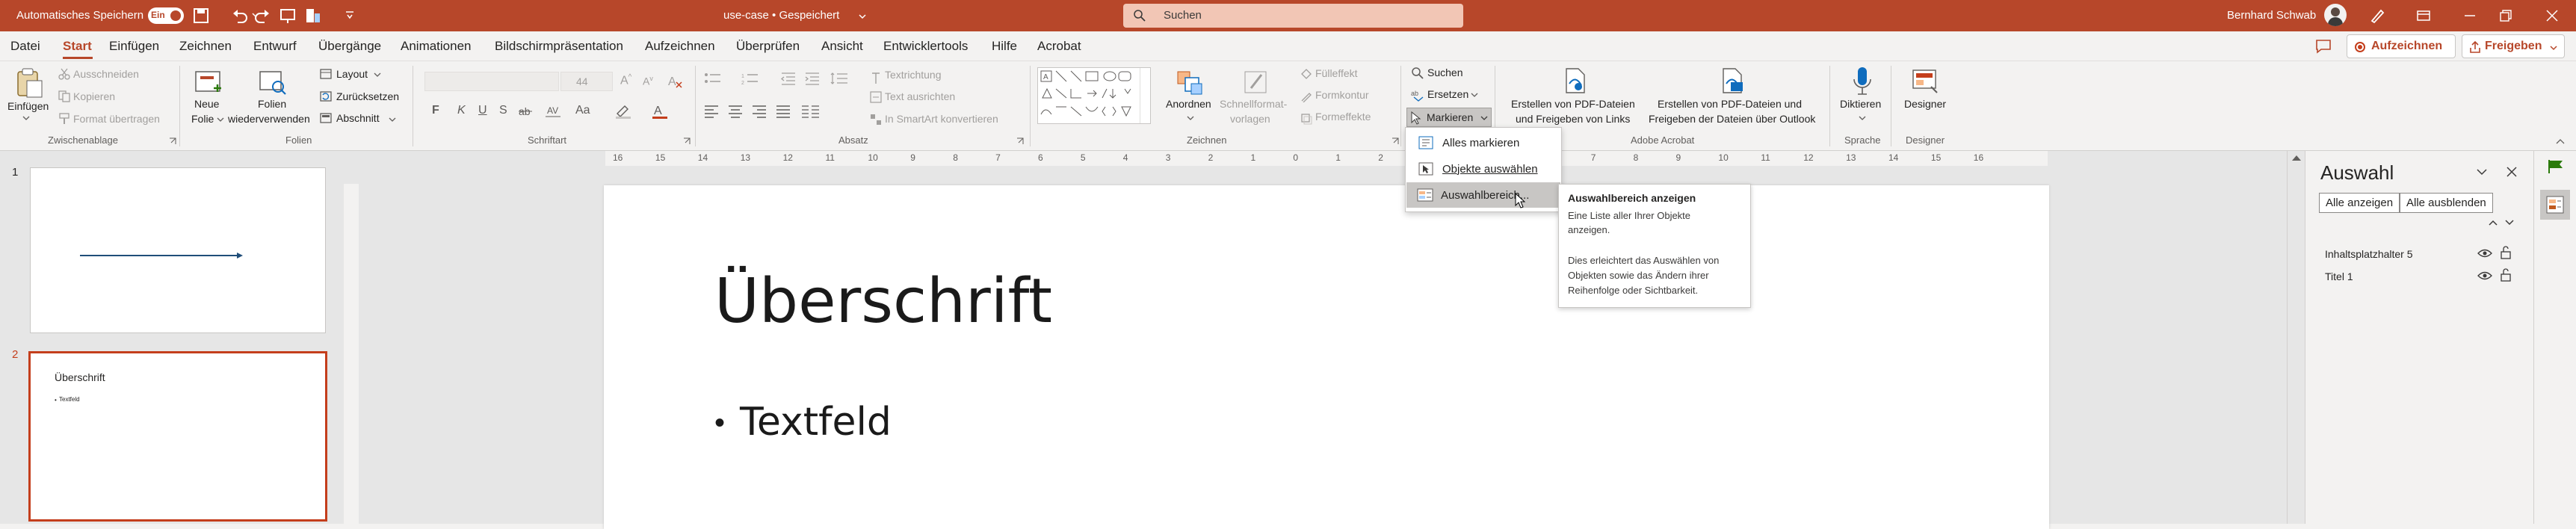 This screenshot has height=529, width=2576. Describe the element at coordinates (208, 82) in the screenshot. I see `new-slide-icon` at that location.